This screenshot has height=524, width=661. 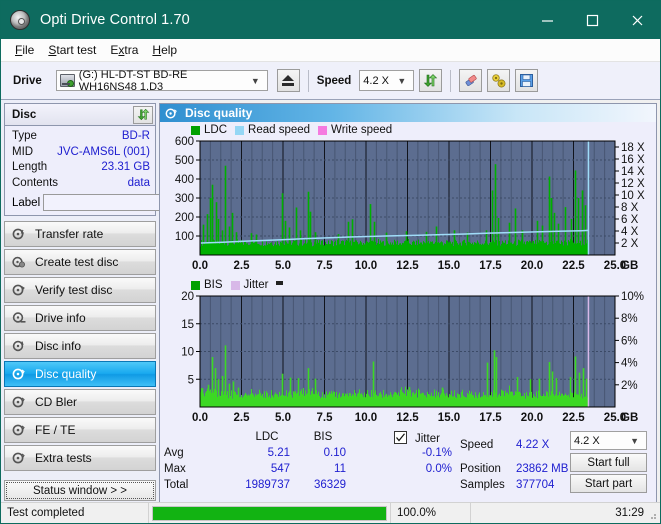 I want to click on sidebar-item-transfer-rate: Transfer rate, so click(x=80, y=234).